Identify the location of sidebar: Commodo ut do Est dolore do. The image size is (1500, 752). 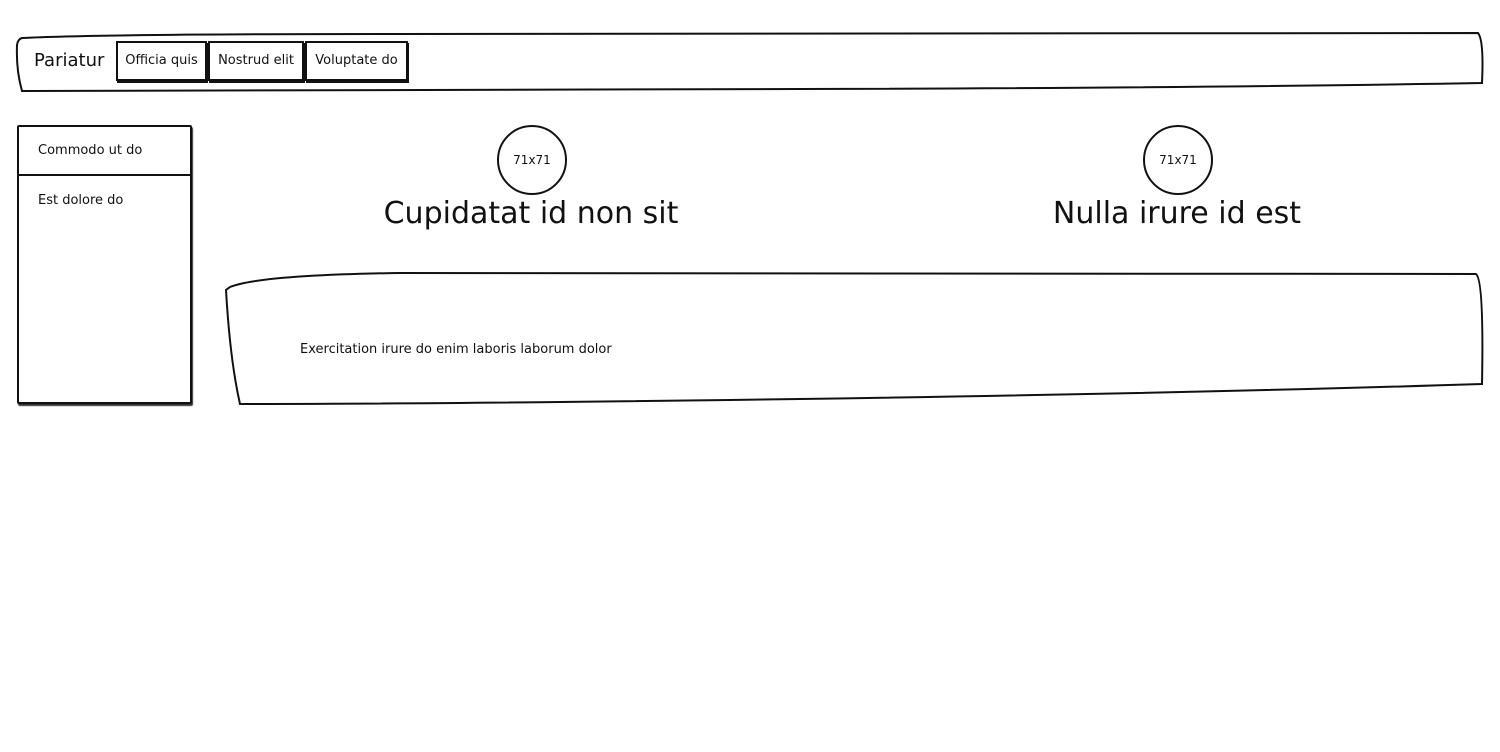
(104, 264).